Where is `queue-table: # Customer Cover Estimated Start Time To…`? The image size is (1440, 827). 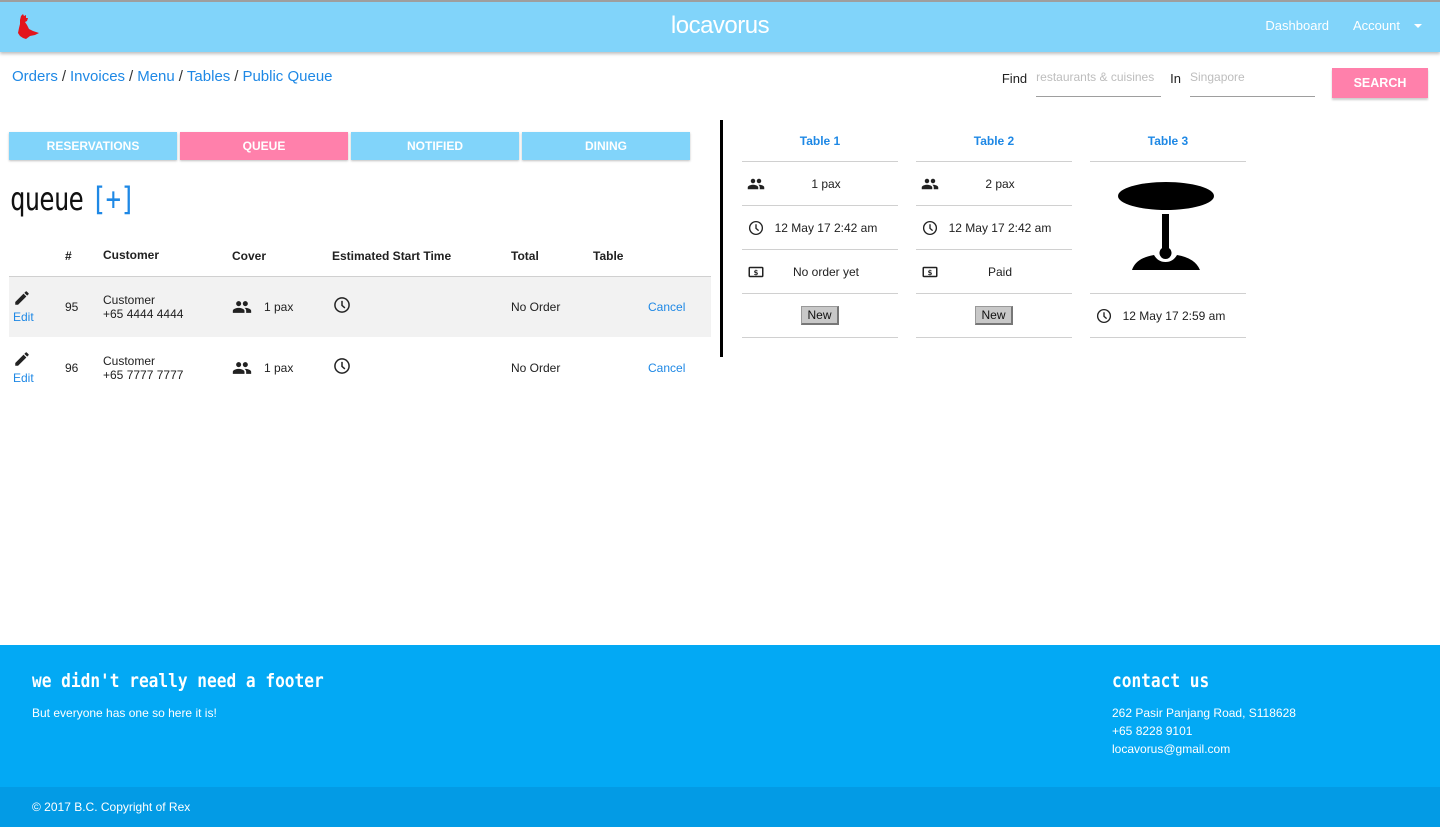 queue-table: # Customer Cover Estimated Start Time To… is located at coordinates (360, 317).